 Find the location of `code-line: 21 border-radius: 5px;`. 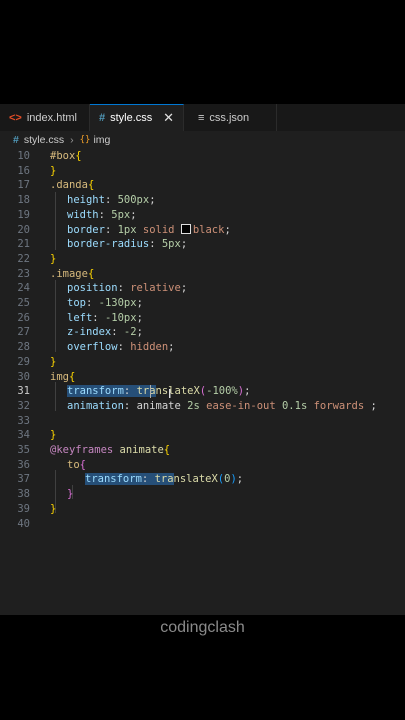

code-line: 21 border-radius: 5px; is located at coordinates (102, 244).